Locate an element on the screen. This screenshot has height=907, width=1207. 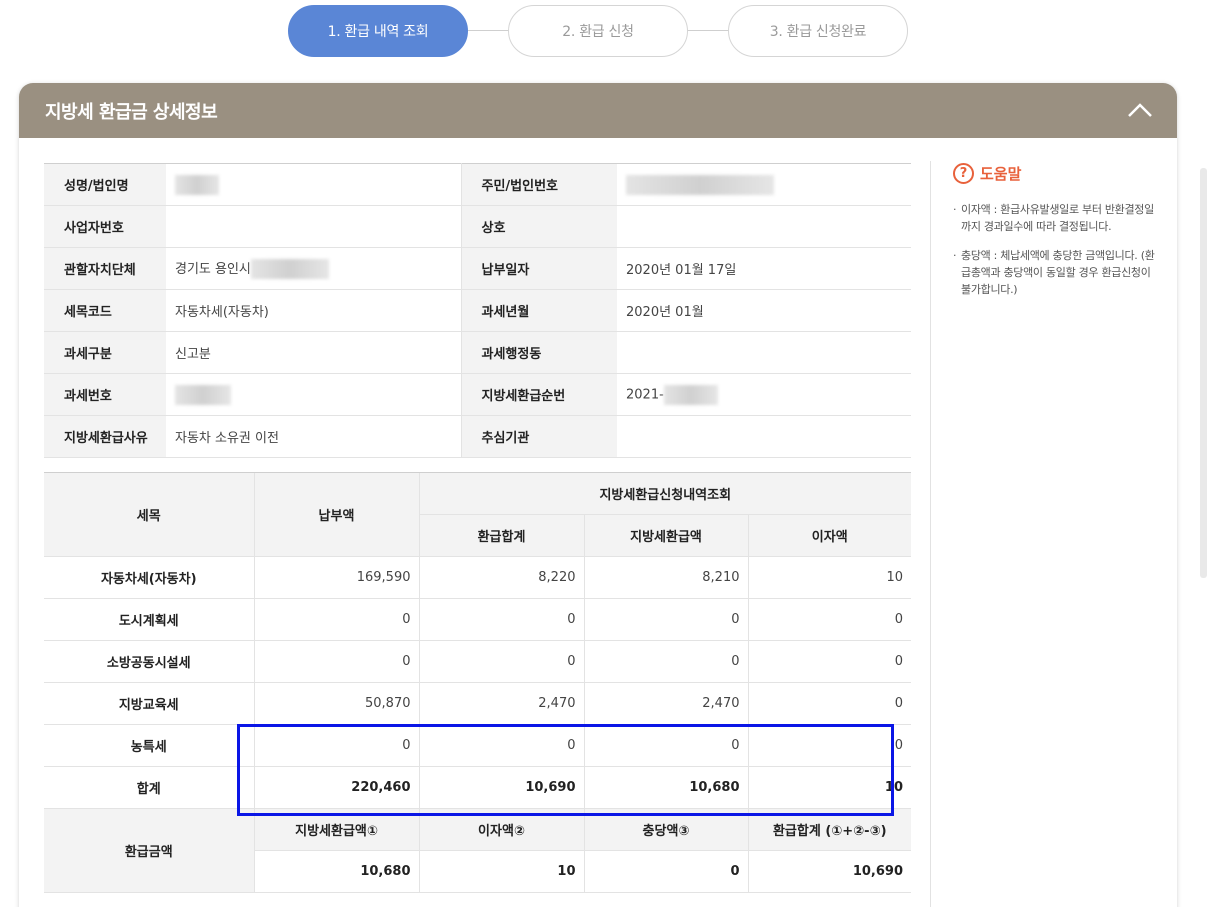
local-refund: 8,210 is located at coordinates (665, 577).